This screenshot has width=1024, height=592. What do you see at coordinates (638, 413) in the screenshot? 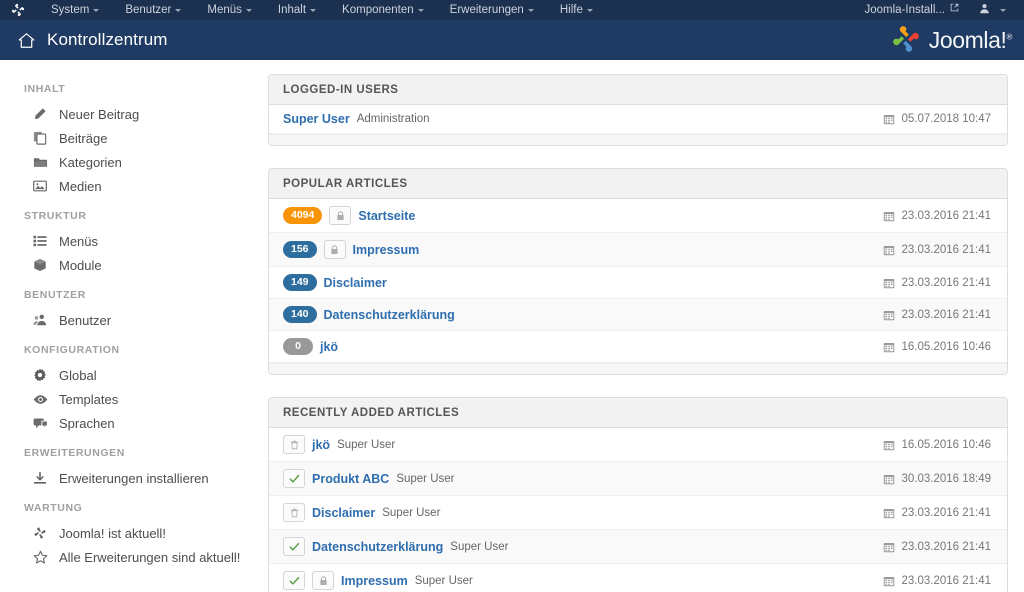
I see `panel-title: RECENTLY ADDED ARTICLES` at bounding box center [638, 413].